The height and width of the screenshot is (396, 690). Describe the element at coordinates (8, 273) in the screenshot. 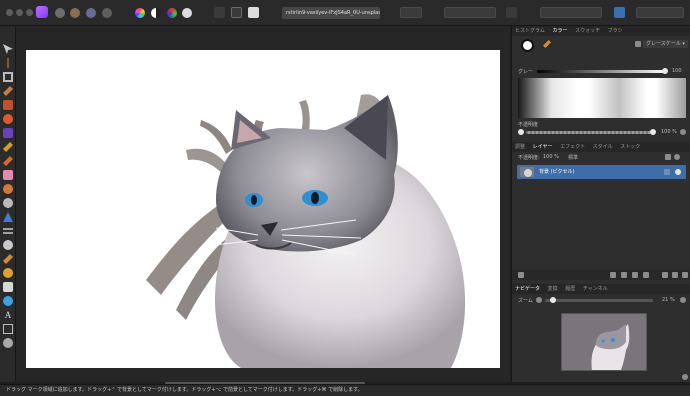

I see `red-eye-icon` at that location.